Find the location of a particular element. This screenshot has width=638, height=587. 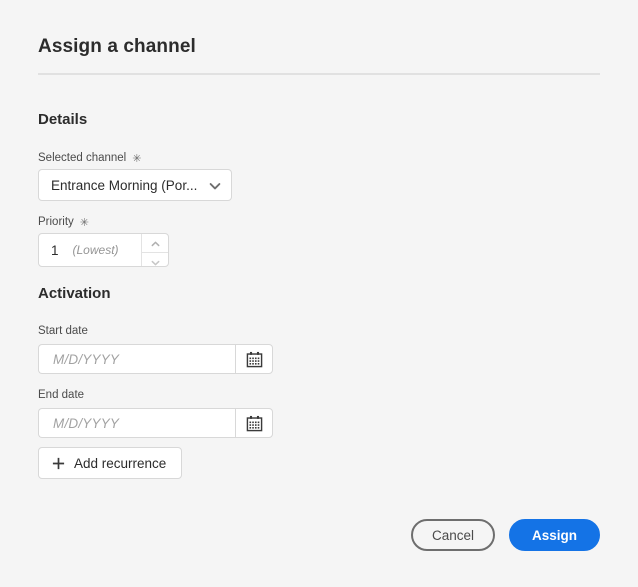

priority-increment-button is located at coordinates (155, 243).